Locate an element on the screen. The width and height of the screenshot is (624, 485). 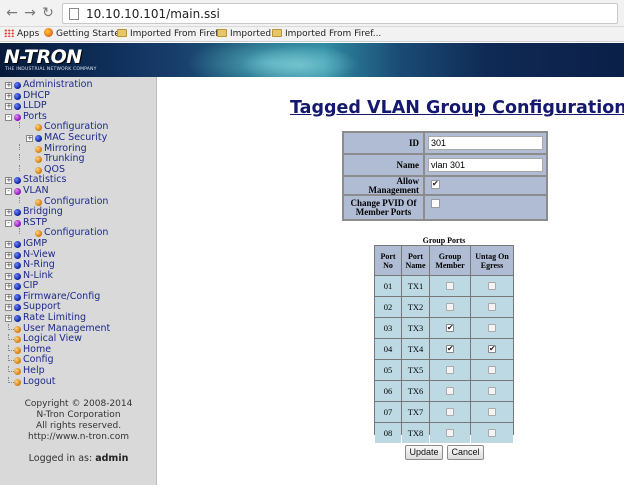
bookmark-label: Imported is located at coordinates (251, 34).